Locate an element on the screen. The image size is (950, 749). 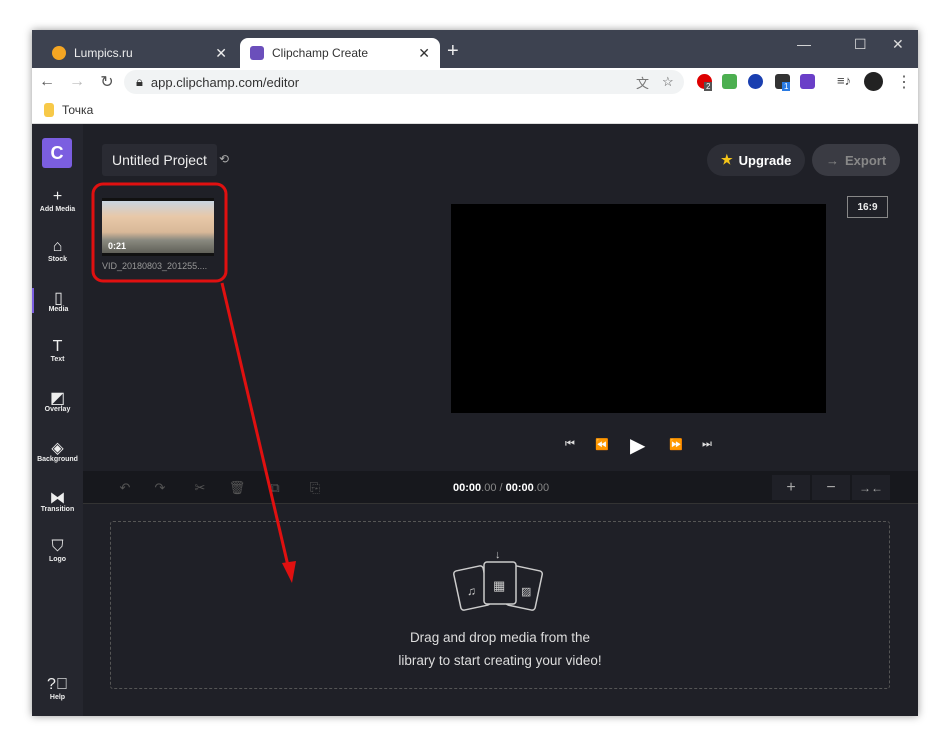
shield-icon: ⛉ is located at coordinates (57, 546).